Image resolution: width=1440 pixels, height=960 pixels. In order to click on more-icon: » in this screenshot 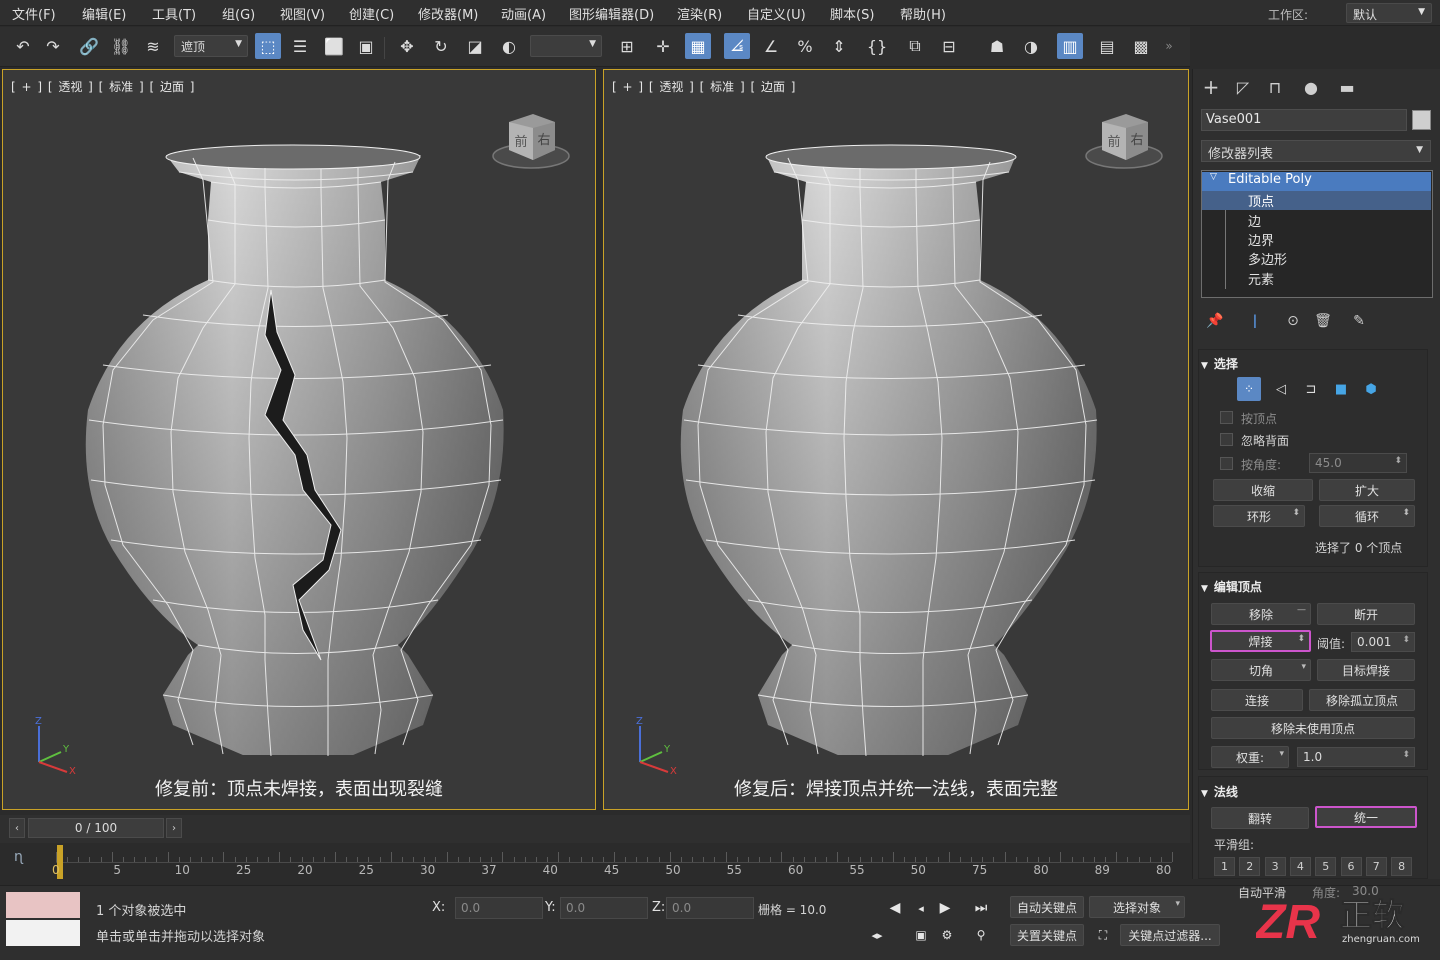, I will do `click(1169, 46)`.